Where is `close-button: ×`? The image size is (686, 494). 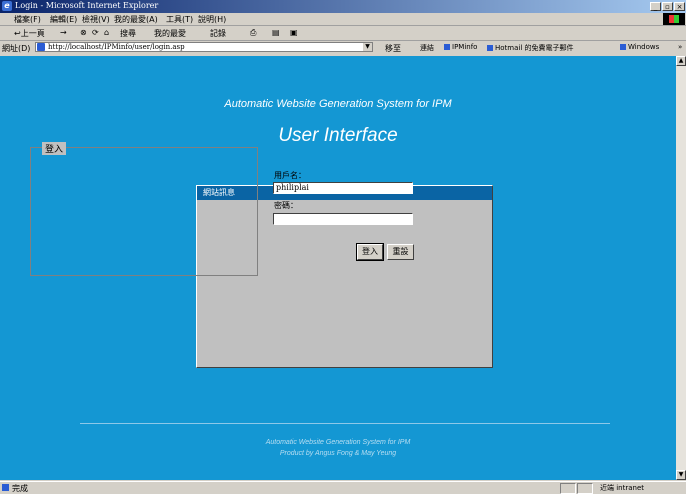
close-button: × is located at coordinates (679, 6).